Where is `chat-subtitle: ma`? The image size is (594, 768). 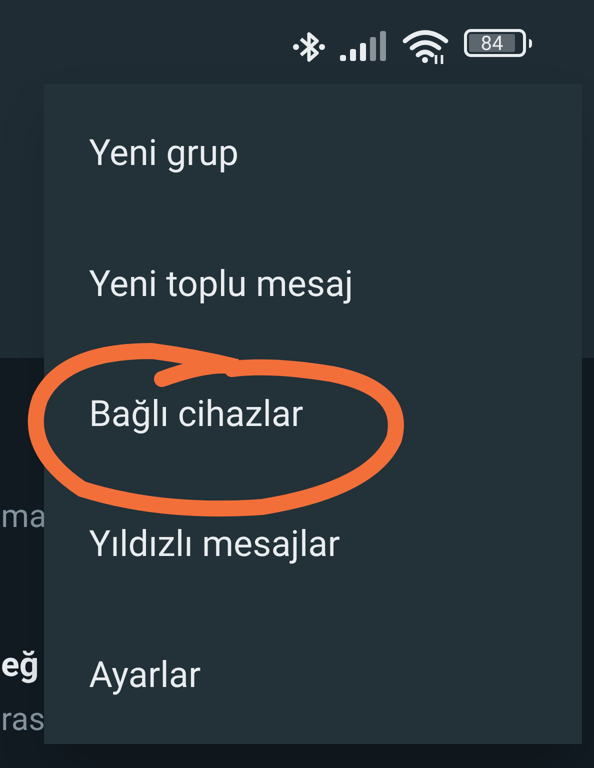
chat-subtitle: ma is located at coordinates (23, 516).